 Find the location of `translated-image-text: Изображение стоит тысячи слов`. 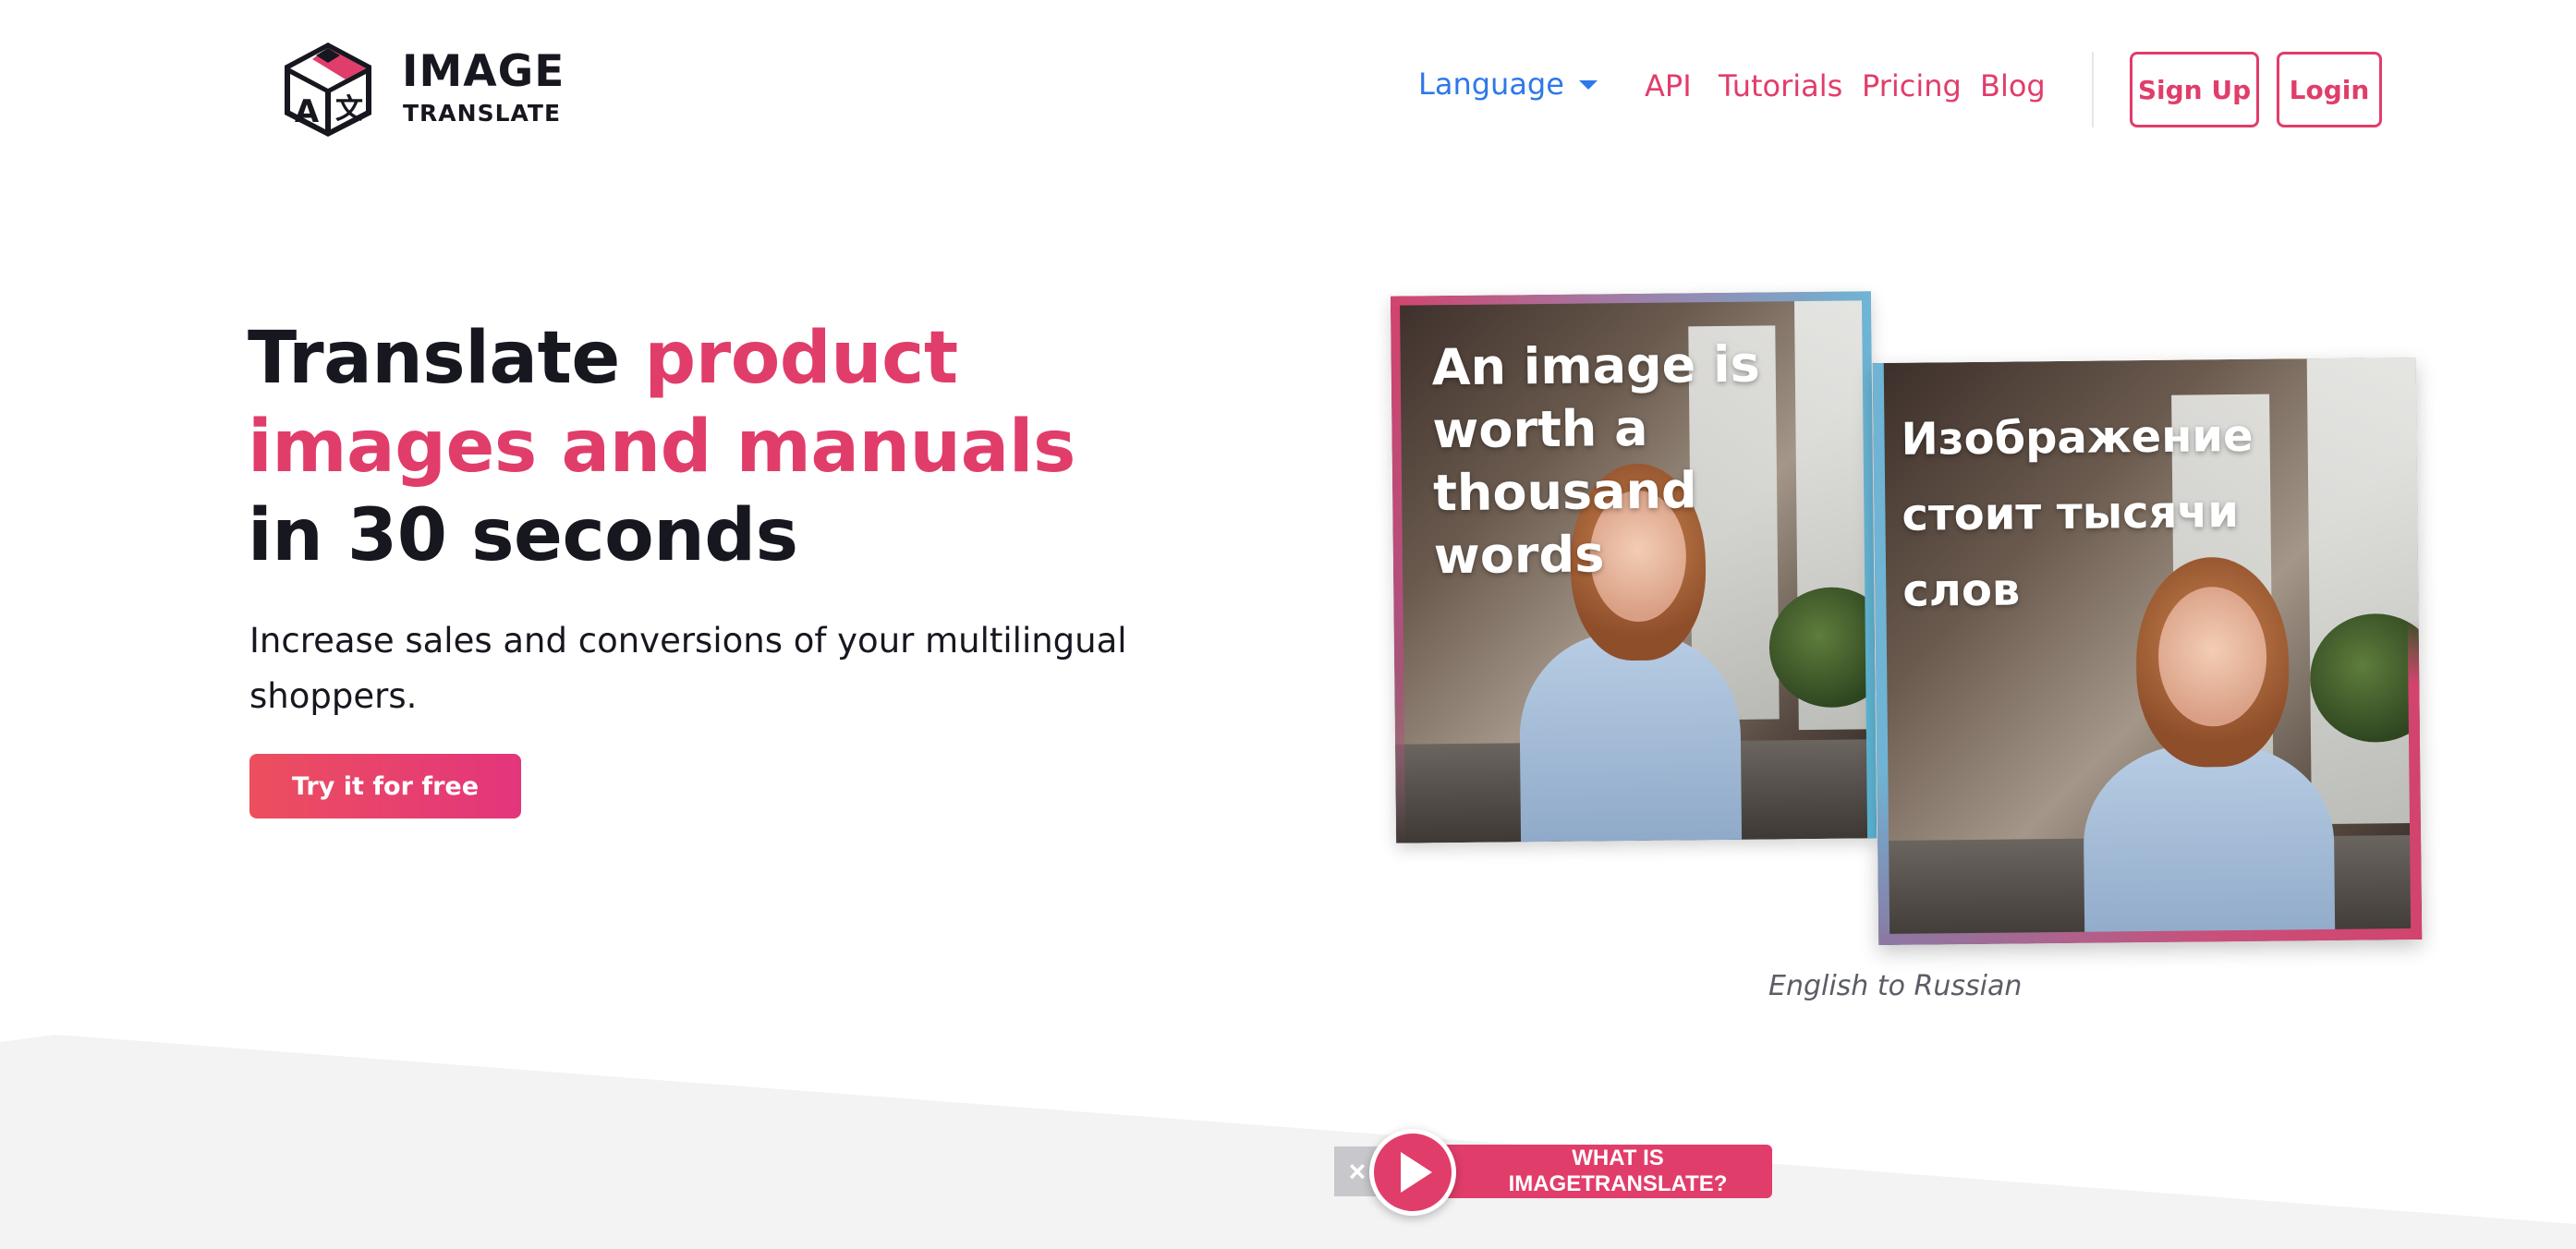

translated-image-text: Изображение стоит тысячи слов is located at coordinates (2078, 513).